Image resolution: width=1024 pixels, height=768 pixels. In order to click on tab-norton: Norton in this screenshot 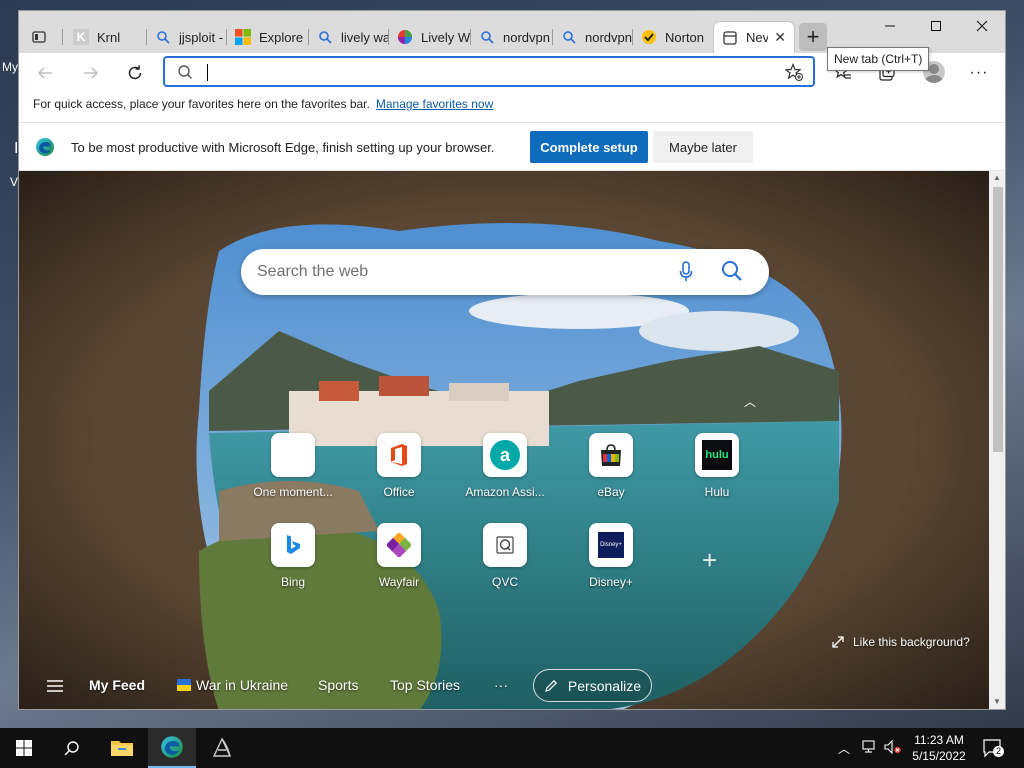, I will do `click(673, 37)`.